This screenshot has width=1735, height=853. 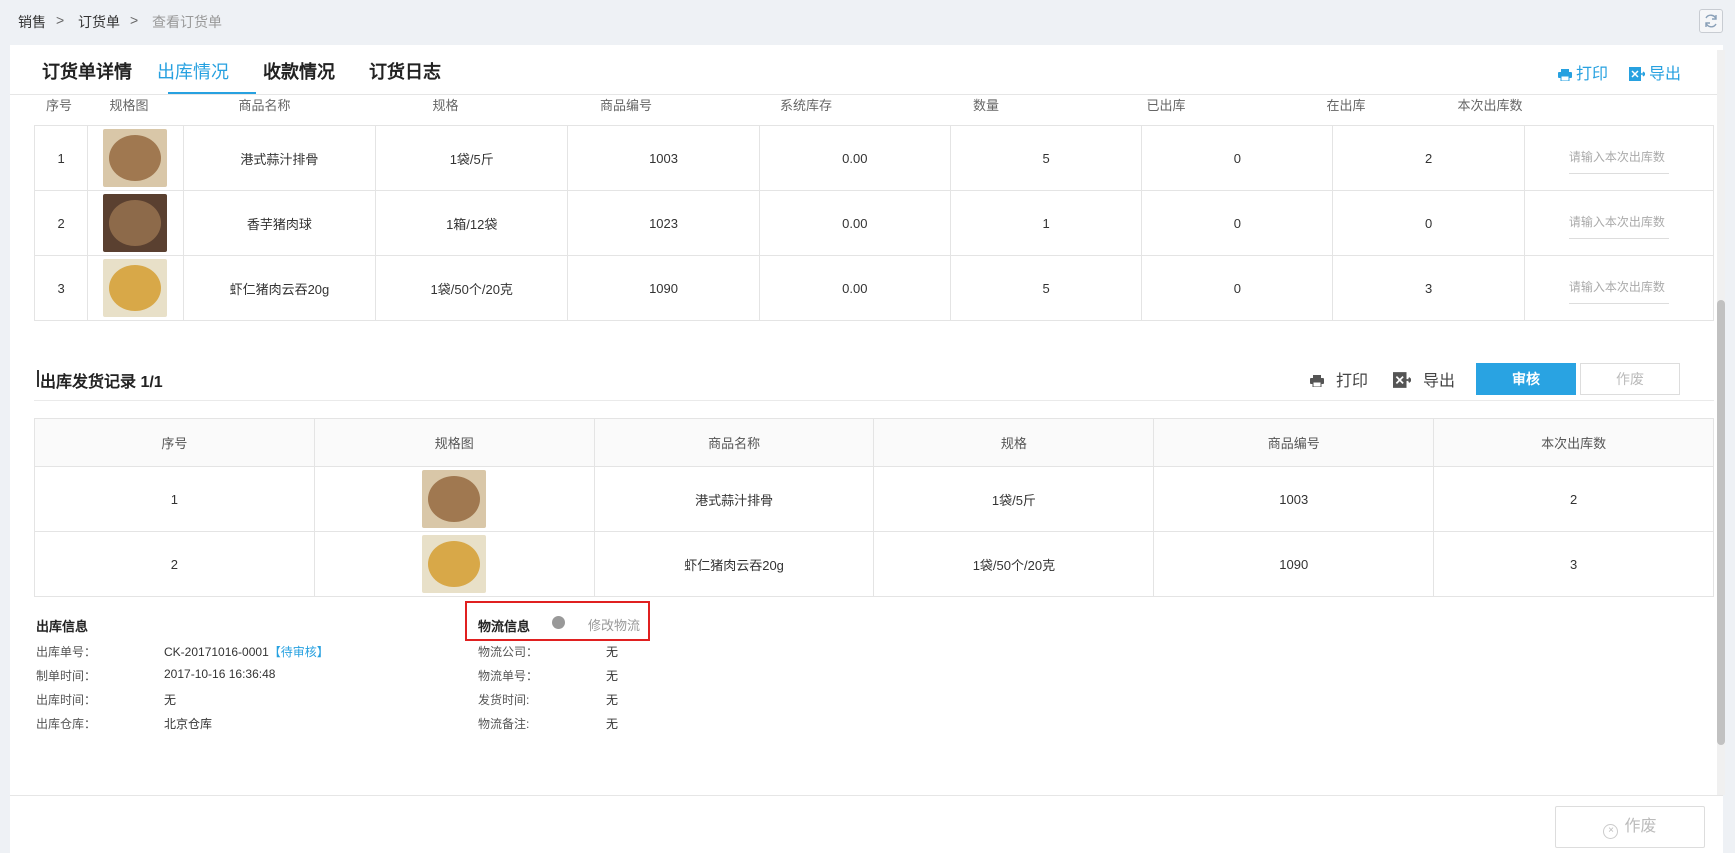 What do you see at coordinates (170, 700) in the screenshot?
I see `out-time-value: 无` at bounding box center [170, 700].